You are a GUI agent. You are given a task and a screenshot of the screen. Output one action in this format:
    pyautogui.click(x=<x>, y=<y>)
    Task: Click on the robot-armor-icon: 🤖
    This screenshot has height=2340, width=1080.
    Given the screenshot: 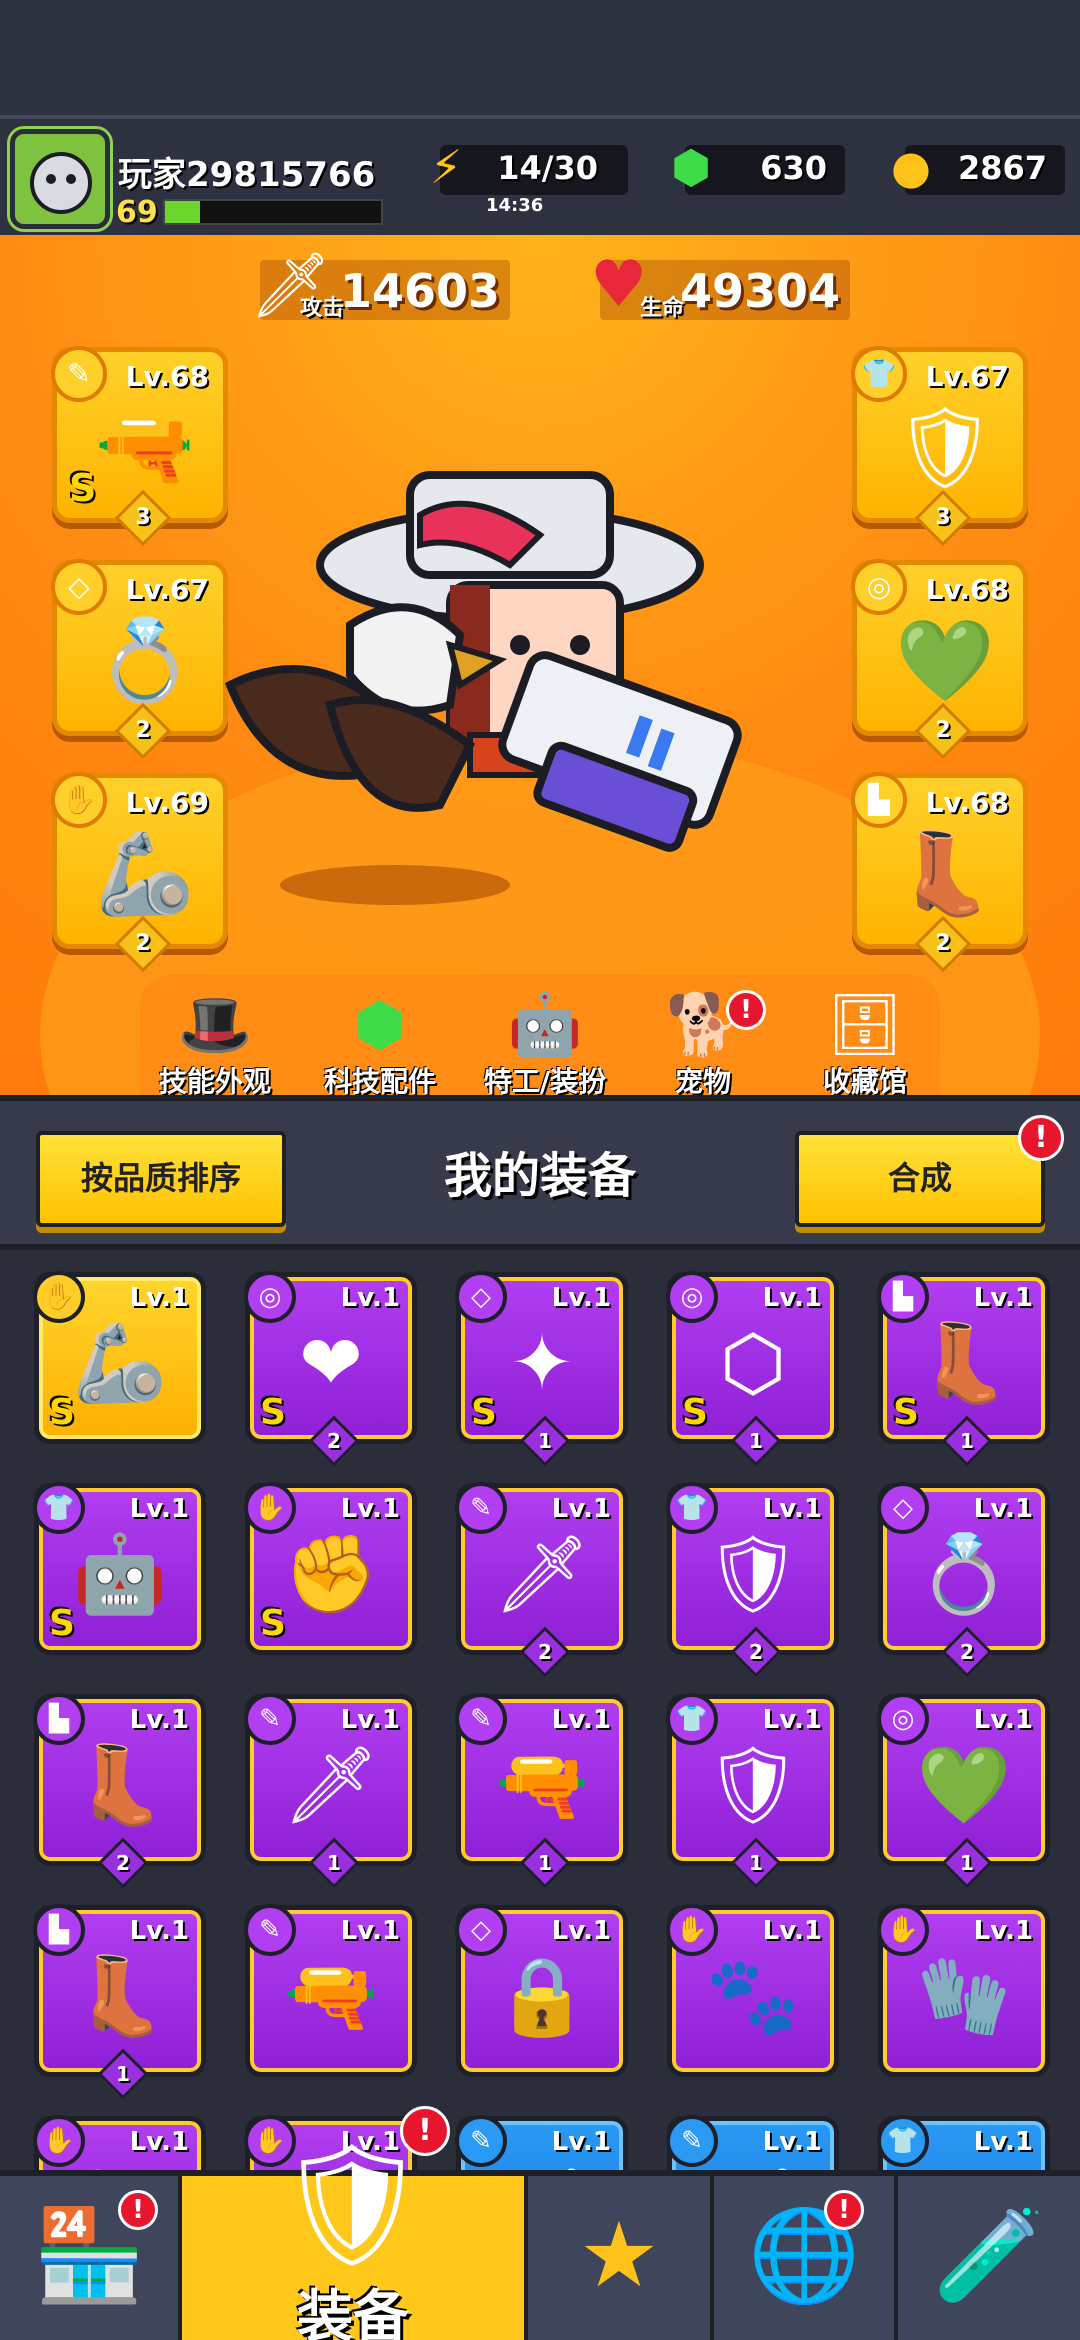 What is the action you would take?
    pyautogui.click(x=120, y=1573)
    